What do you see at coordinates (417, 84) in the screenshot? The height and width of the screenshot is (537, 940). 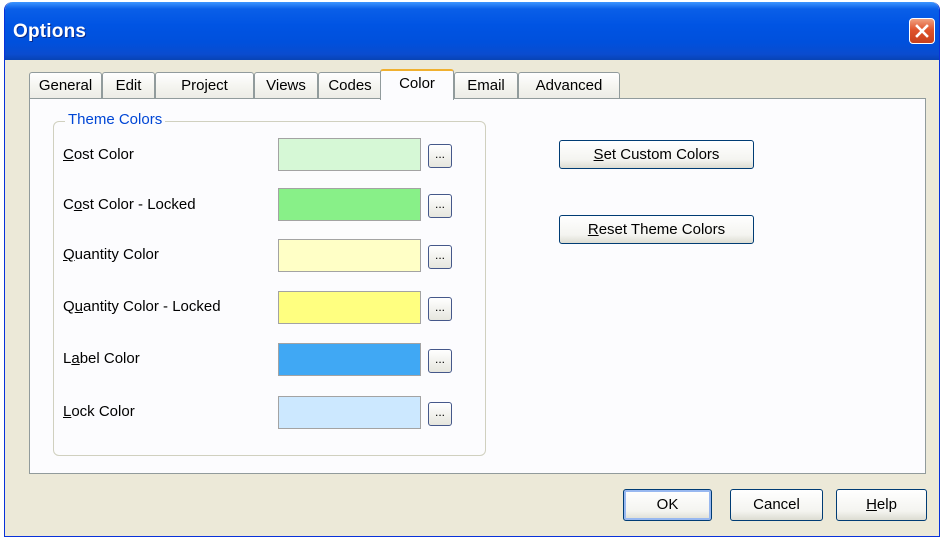 I see `tab-color: Color` at bounding box center [417, 84].